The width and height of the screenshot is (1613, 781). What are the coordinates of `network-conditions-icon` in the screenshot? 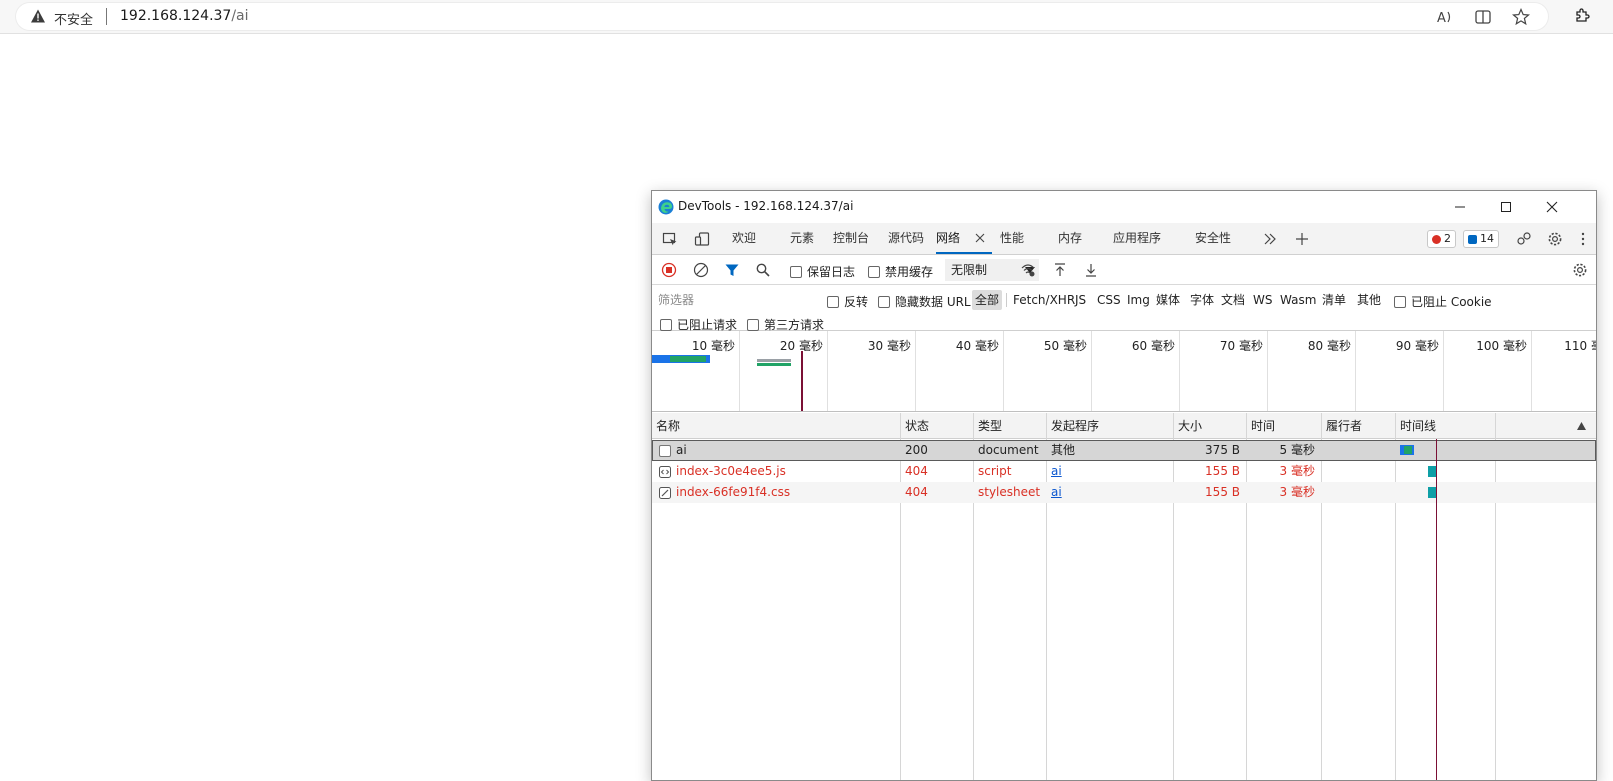 It's located at (1028, 270).